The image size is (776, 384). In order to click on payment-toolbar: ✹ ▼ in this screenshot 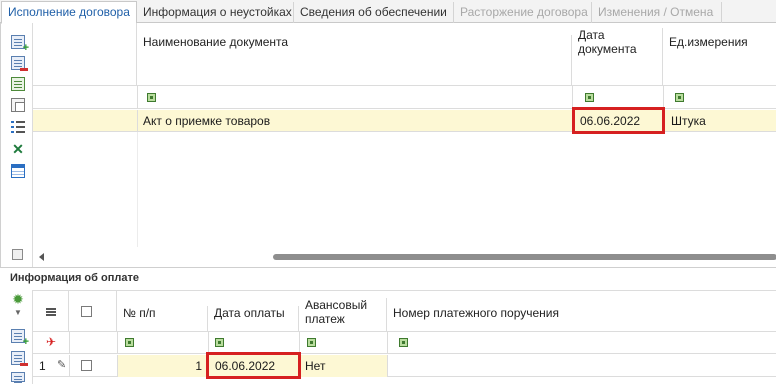, I will do `click(16, 337)`.